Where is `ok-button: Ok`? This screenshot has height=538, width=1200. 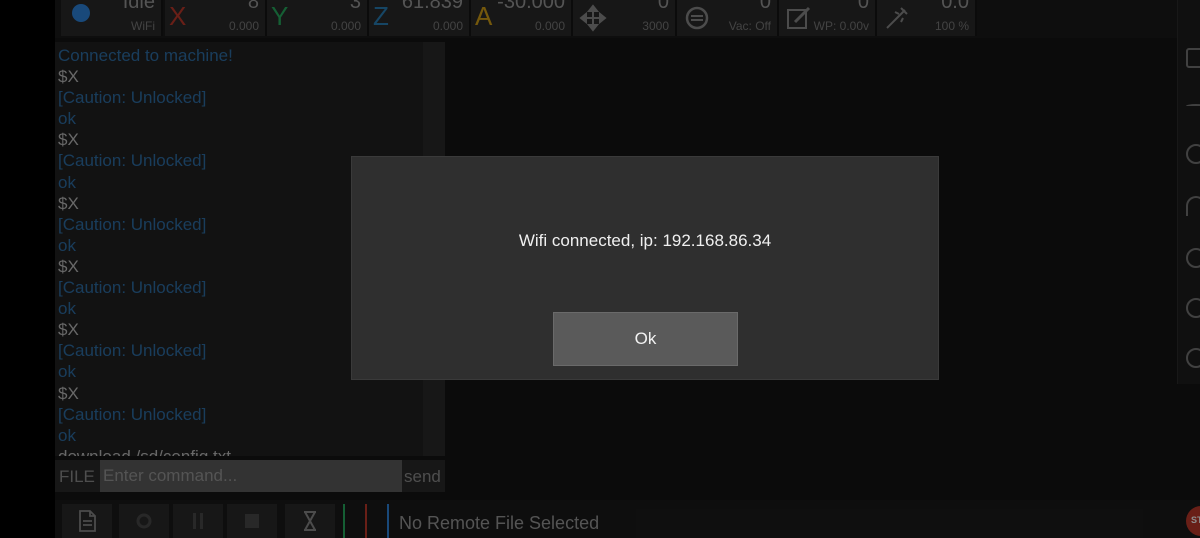
ok-button: Ok is located at coordinates (645, 339).